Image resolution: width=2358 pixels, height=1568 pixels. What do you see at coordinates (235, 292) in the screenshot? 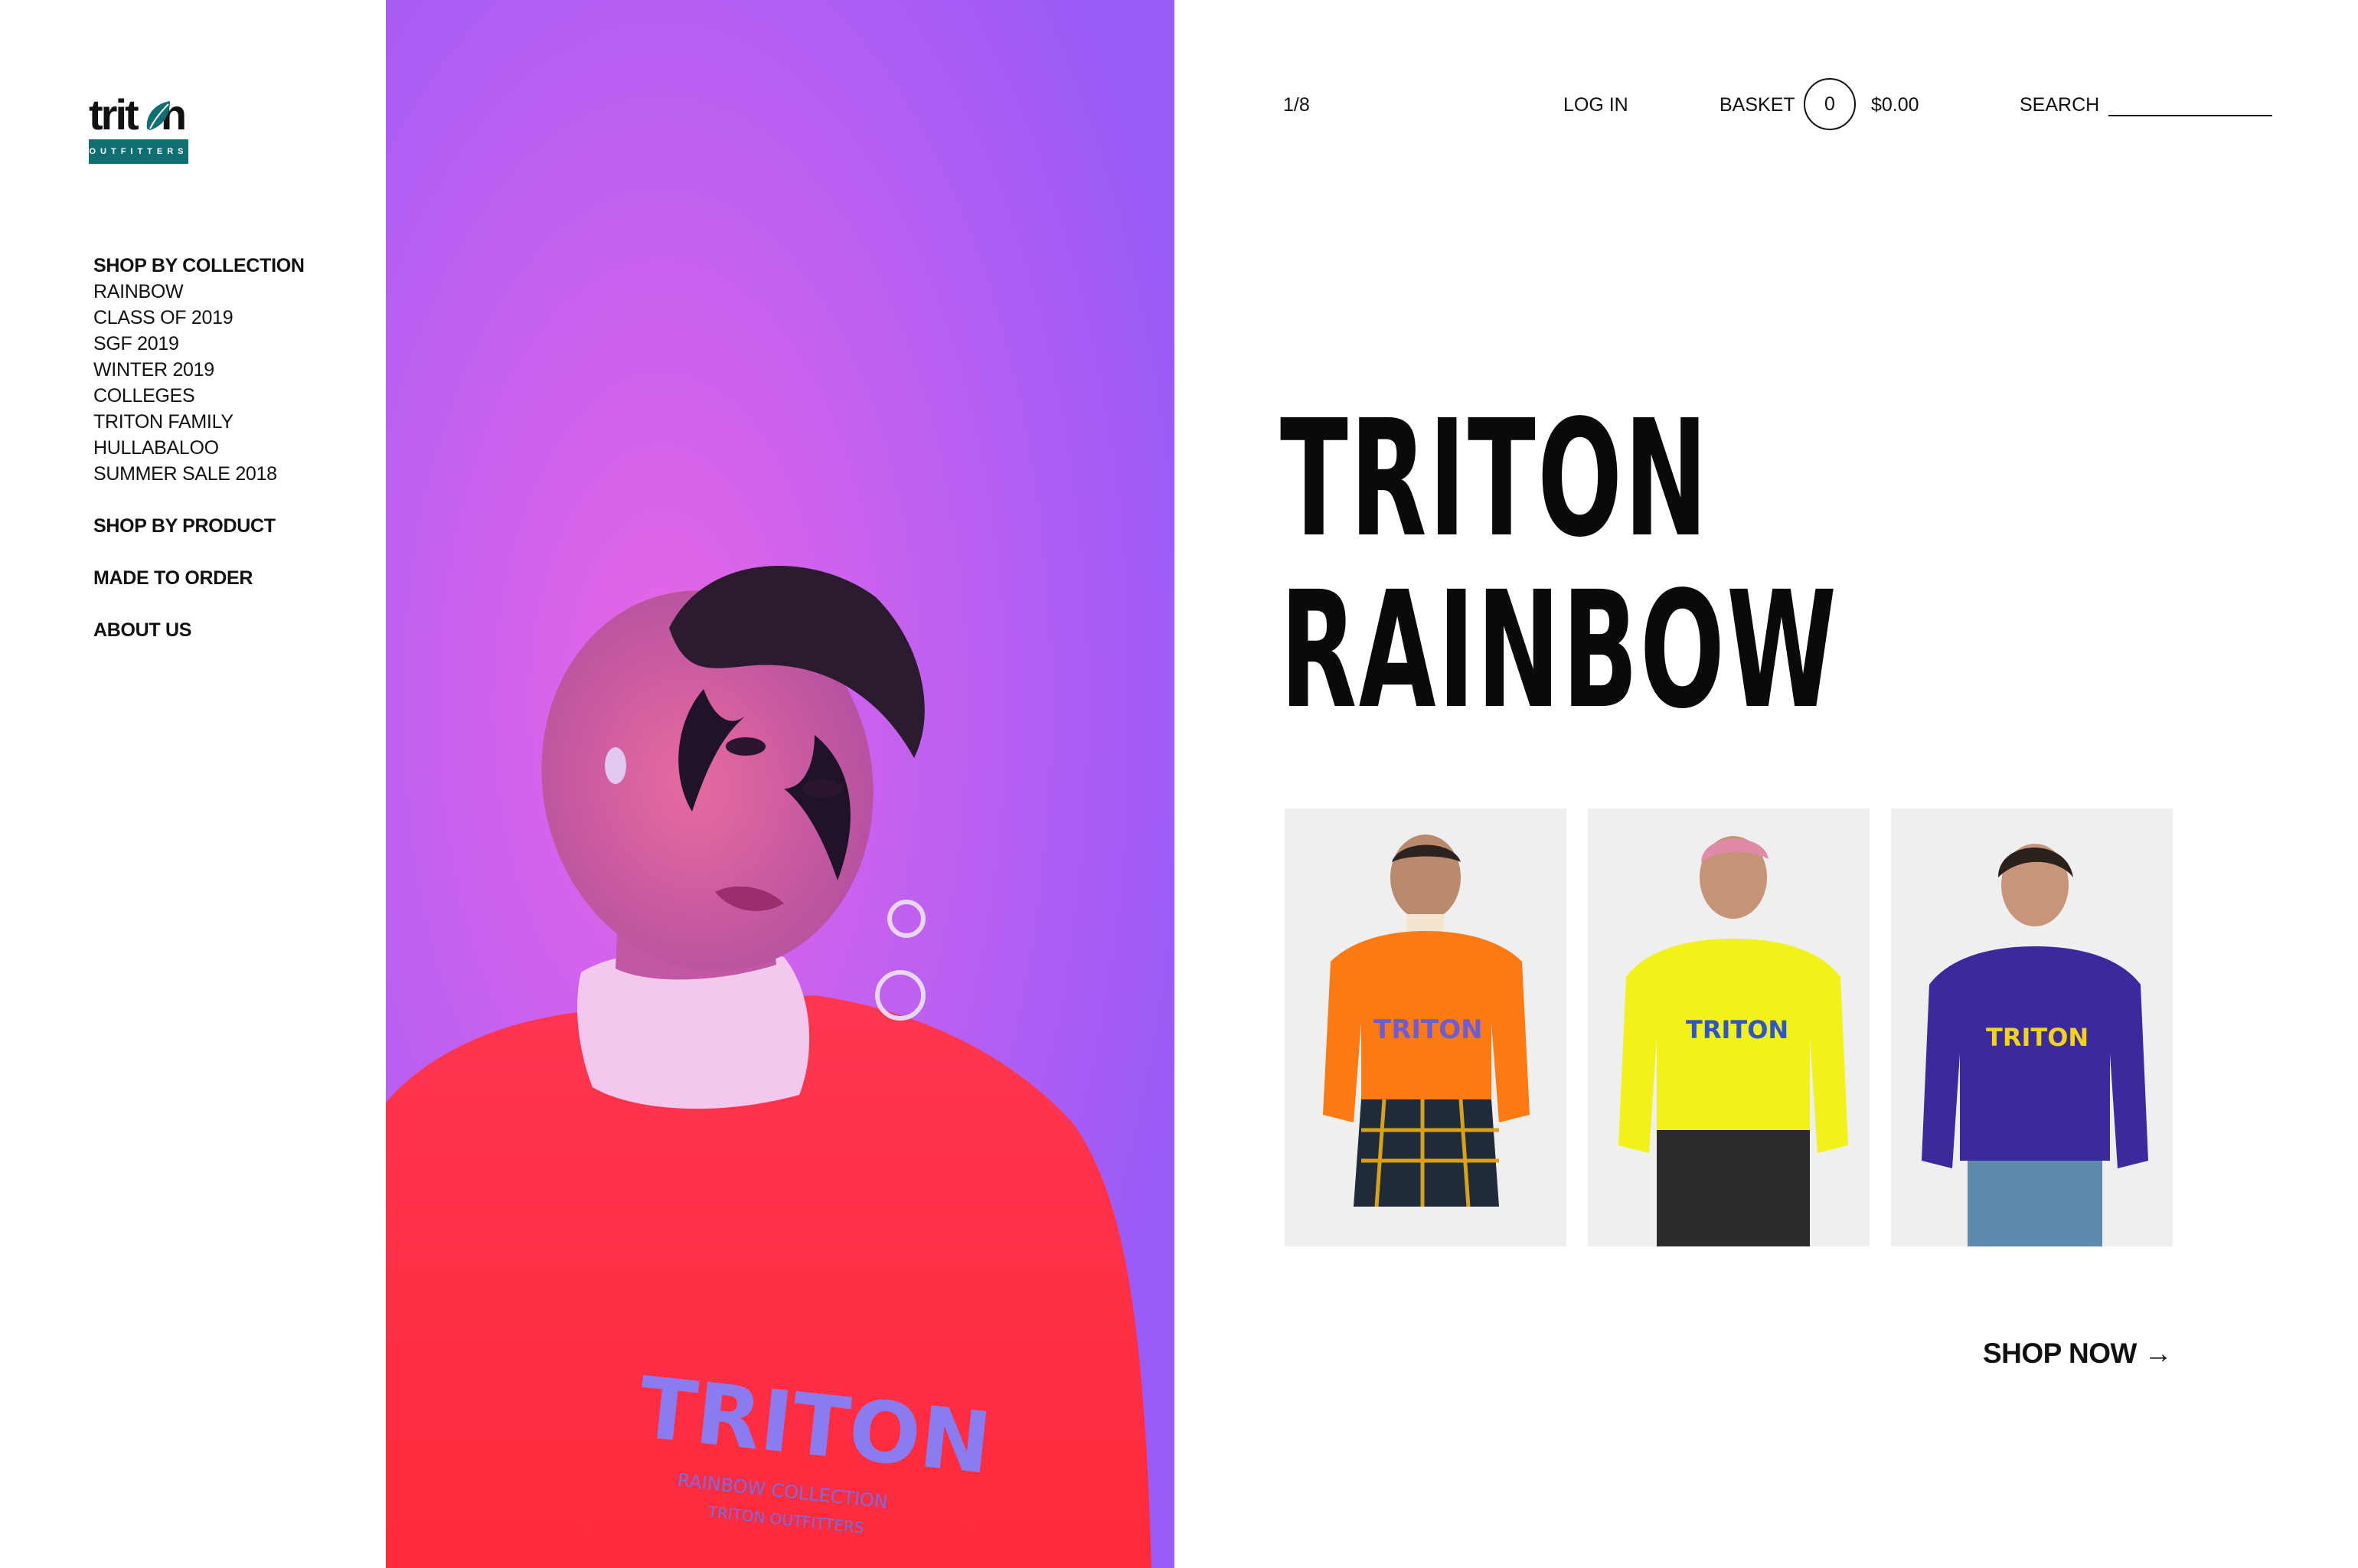
I see `nav-item-rainbow: RAINBOW` at bounding box center [235, 292].